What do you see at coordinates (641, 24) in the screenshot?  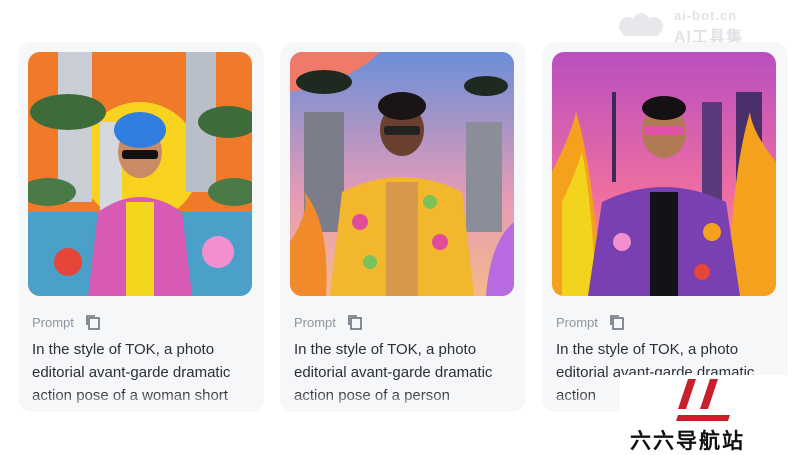 I see `robot-logo-icon` at bounding box center [641, 24].